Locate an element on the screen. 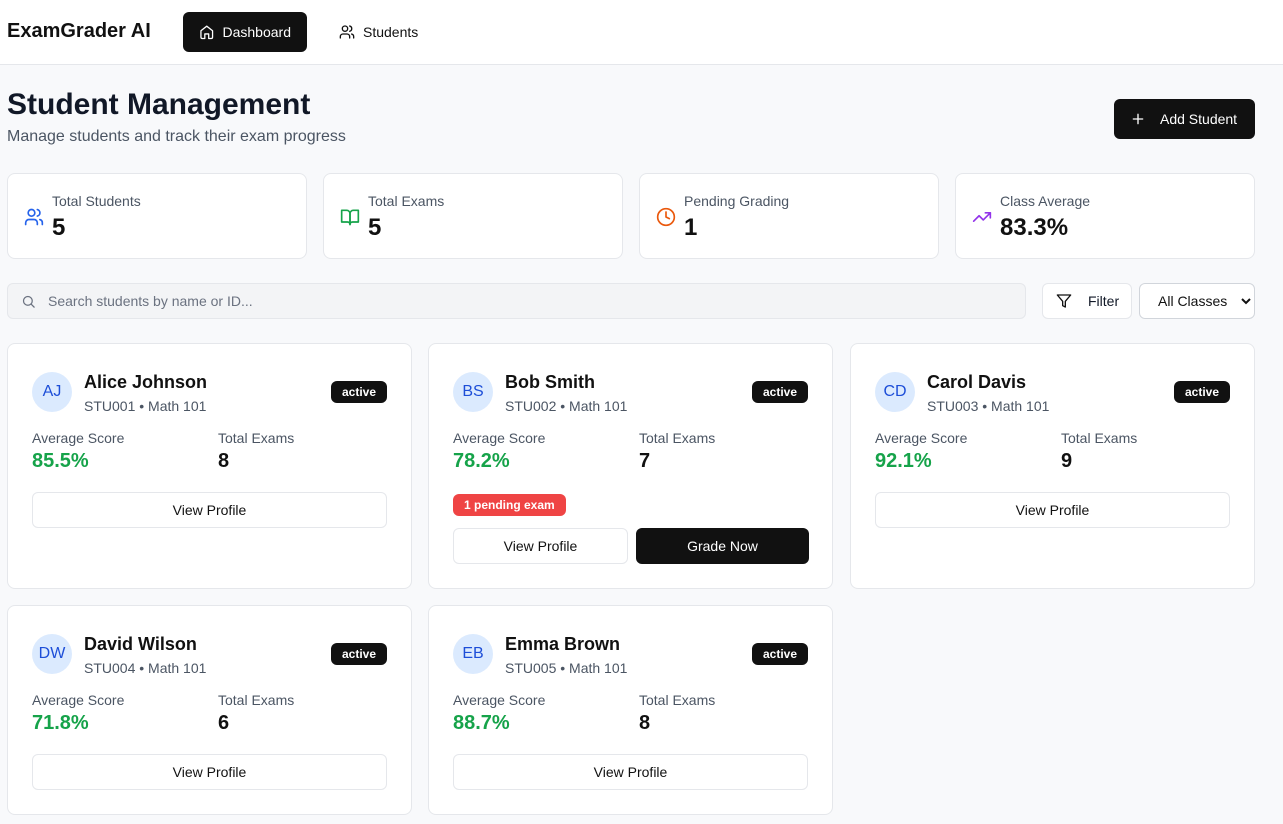 The width and height of the screenshot is (1283, 824). stat-card-total-exams: Total Exams 5 is located at coordinates (473, 216).